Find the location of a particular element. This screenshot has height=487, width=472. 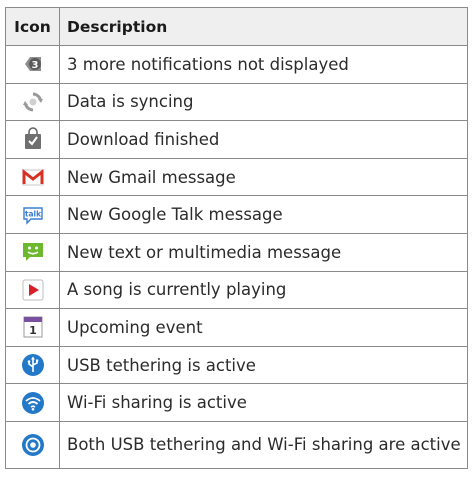

table-row: 3 3 more notifications not displayed is located at coordinates (236, 64).